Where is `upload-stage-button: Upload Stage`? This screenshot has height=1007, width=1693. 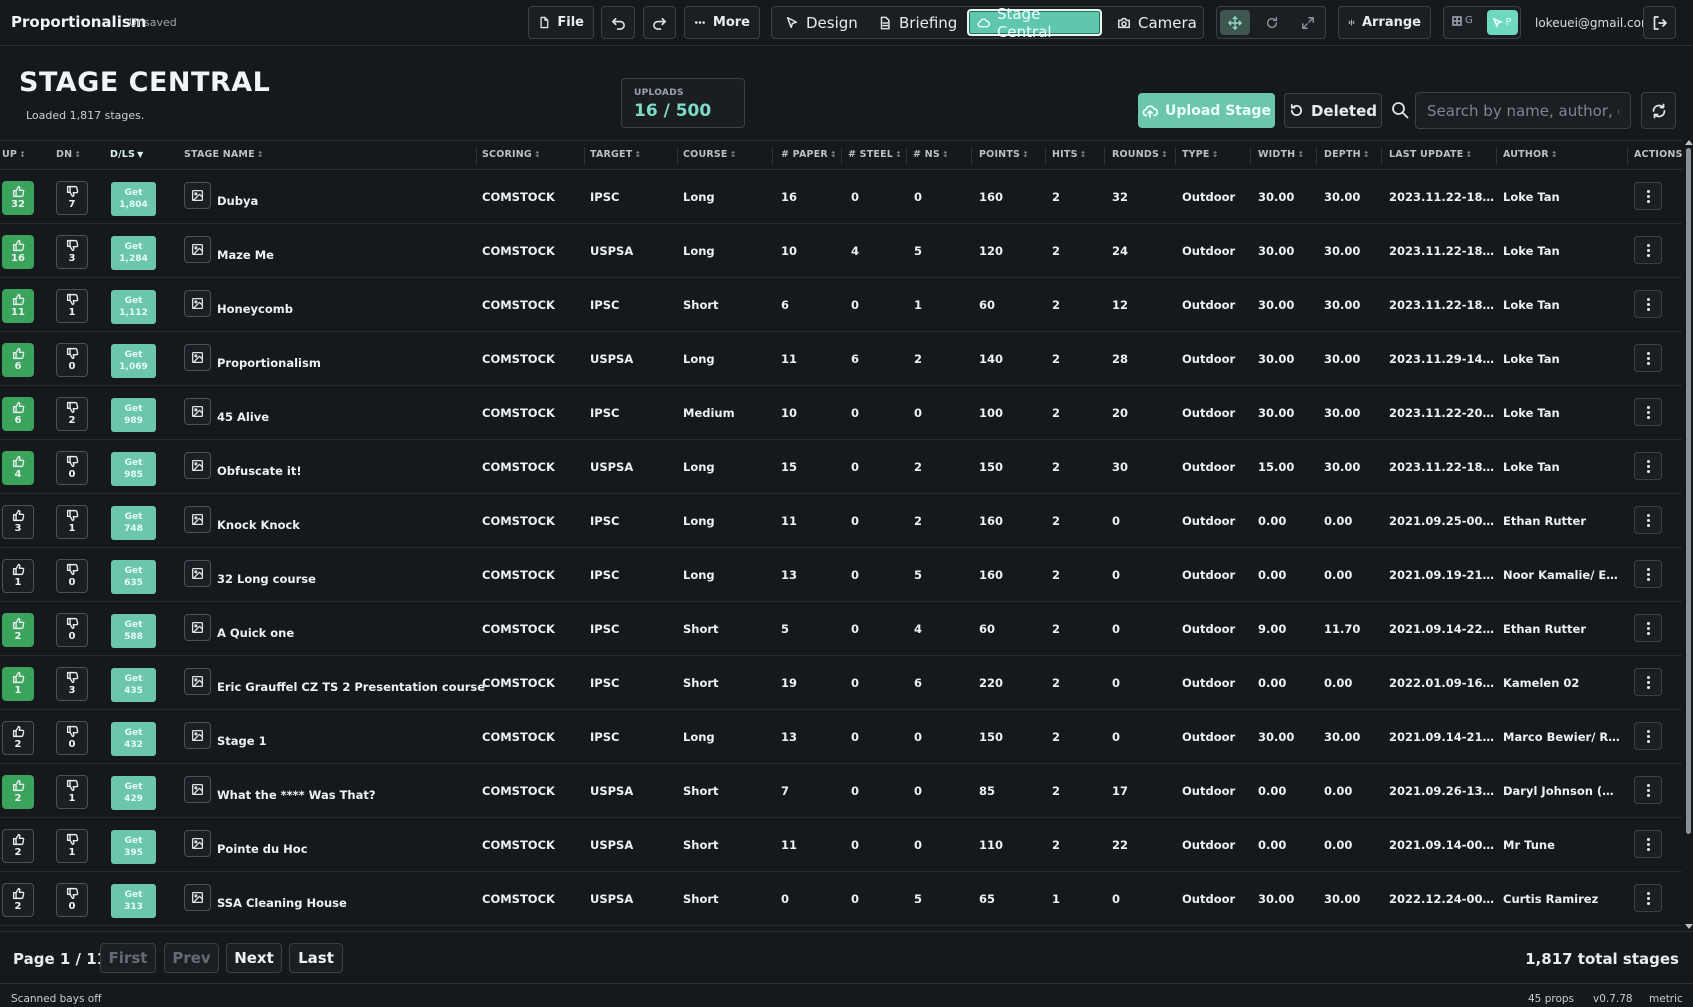
upload-stage-button: Upload Stage is located at coordinates (1206, 110).